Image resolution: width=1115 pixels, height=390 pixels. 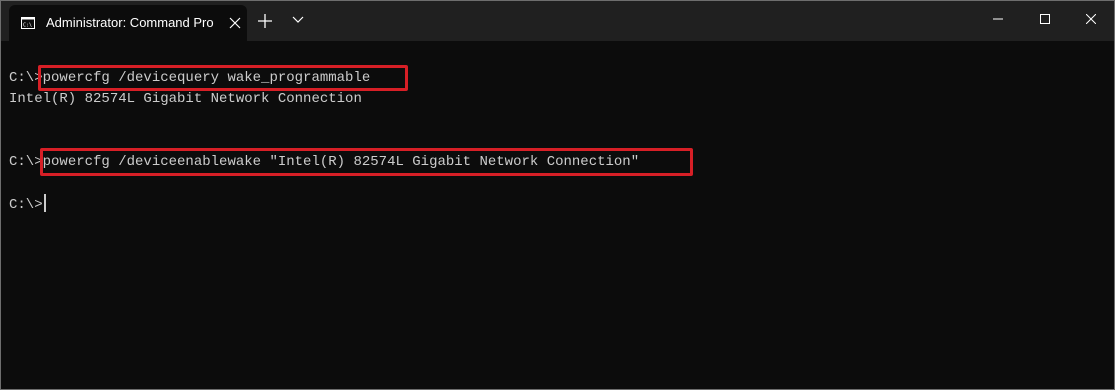 I want to click on new-tab-icon, so click(x=265, y=21).